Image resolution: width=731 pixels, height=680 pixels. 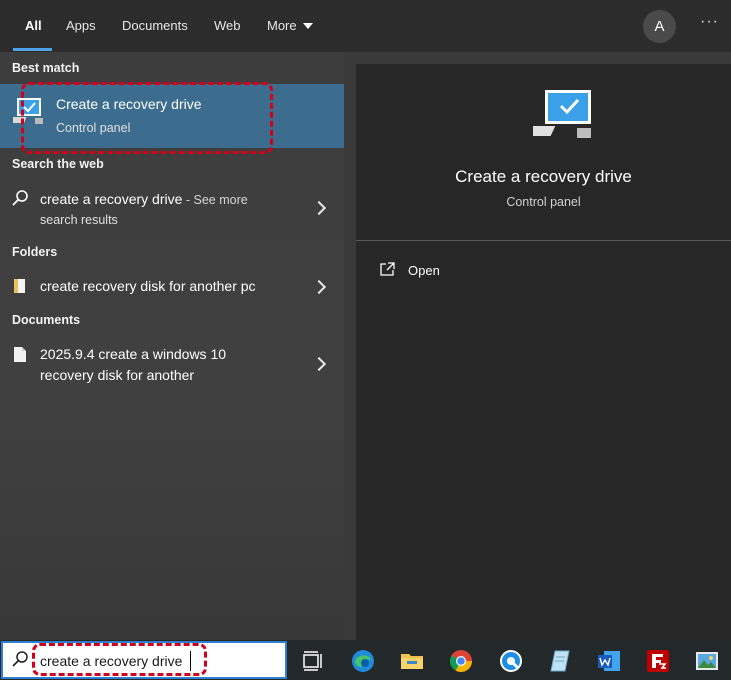 I want to click on tab-apps: Apps, so click(x=81, y=26).